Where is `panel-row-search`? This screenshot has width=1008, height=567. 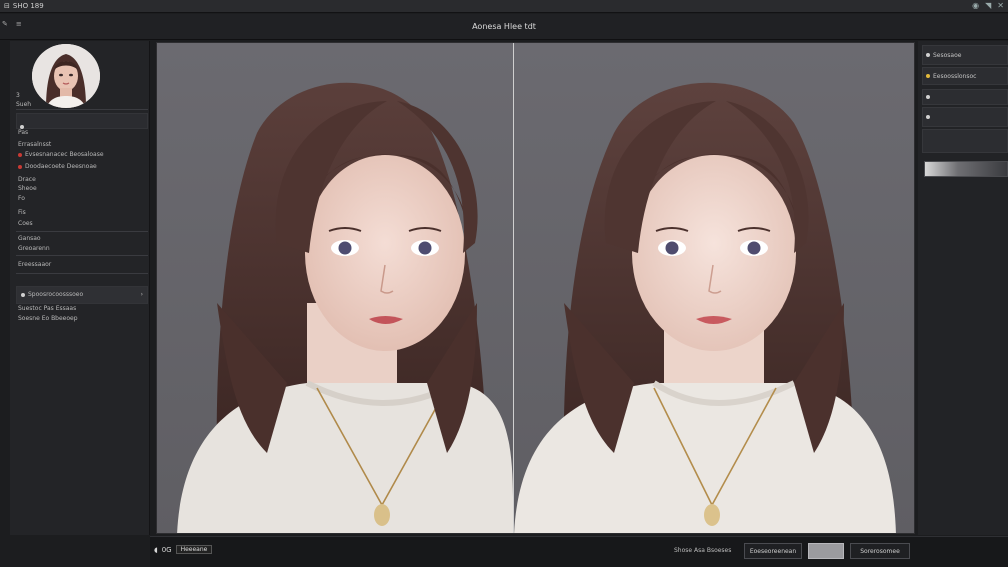
panel-row-search is located at coordinates (82, 121).